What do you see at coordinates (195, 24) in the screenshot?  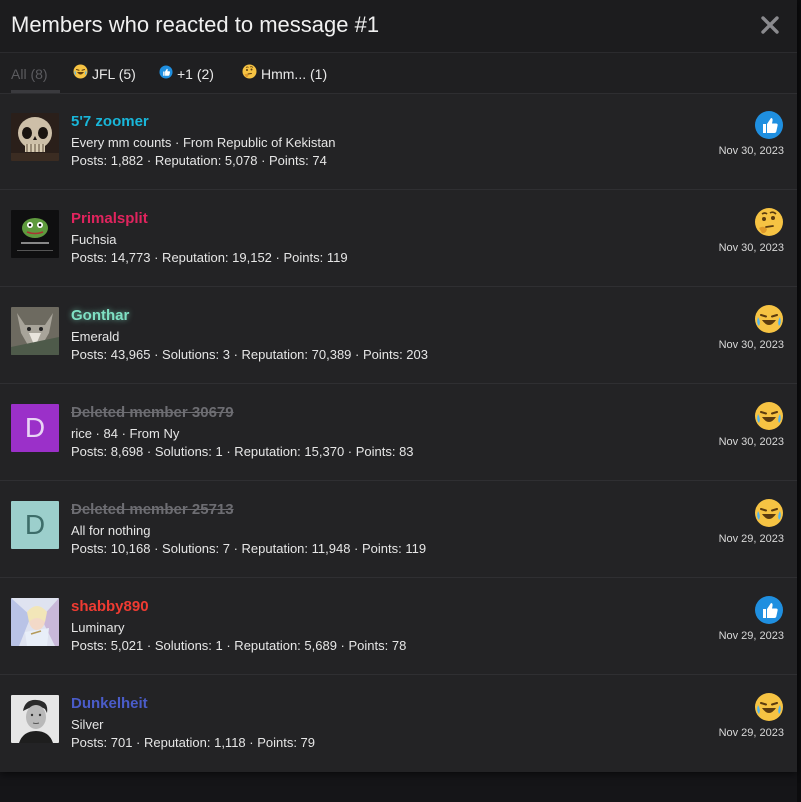 I see `dialog-title: Members who reacted to message #1` at bounding box center [195, 24].